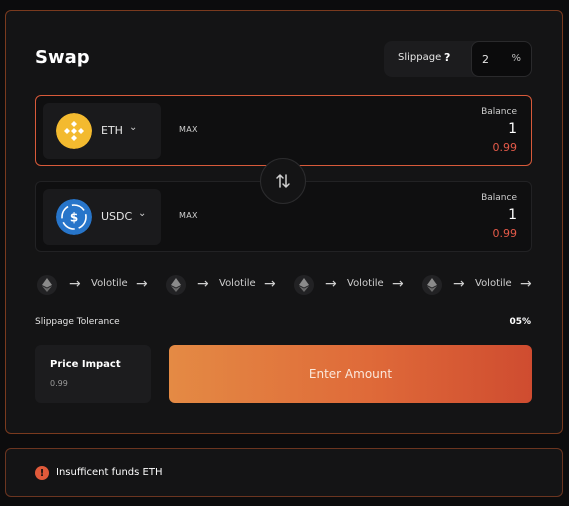  I want to click on swap-vertical-icon, so click(283, 181).